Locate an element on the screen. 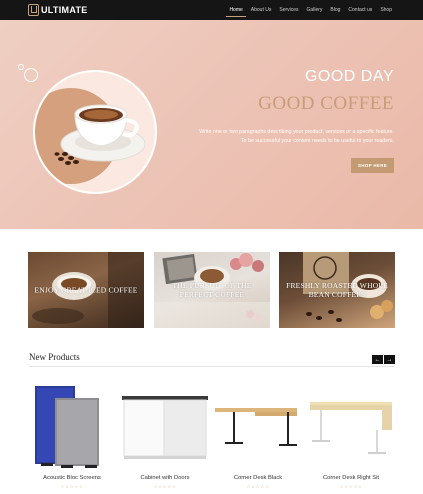  product-card: Acoustic Bloc Screens ☆☆☆☆☆ is located at coordinates (72, 437).